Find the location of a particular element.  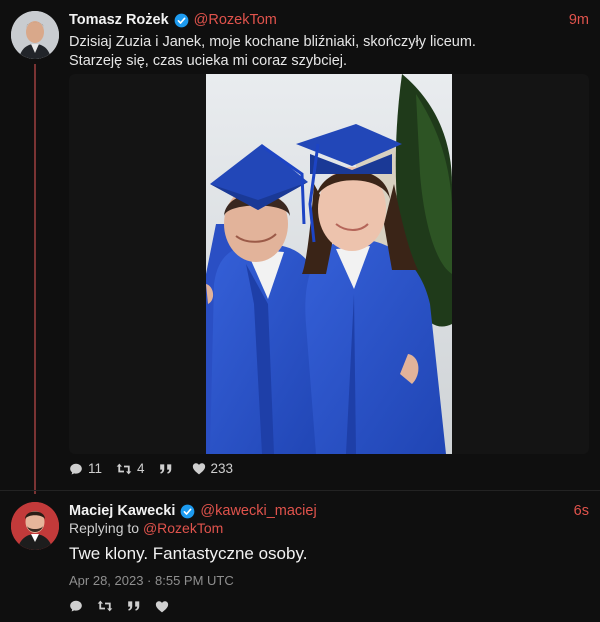

tweet-stats: 11 4 233 is located at coordinates (158, 468).